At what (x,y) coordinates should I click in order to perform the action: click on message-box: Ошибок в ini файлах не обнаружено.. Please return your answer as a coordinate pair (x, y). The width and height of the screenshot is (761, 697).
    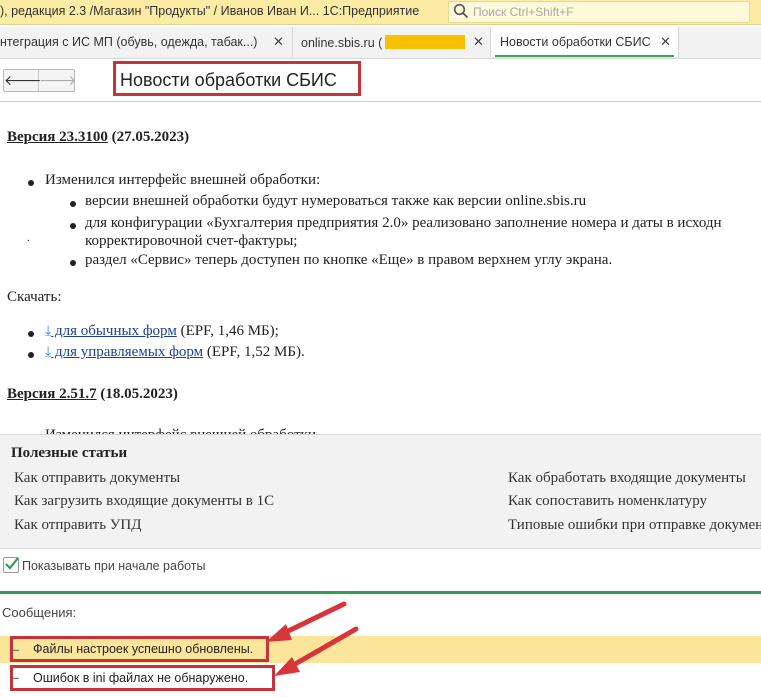
    Looking at the image, I should click on (142, 678).